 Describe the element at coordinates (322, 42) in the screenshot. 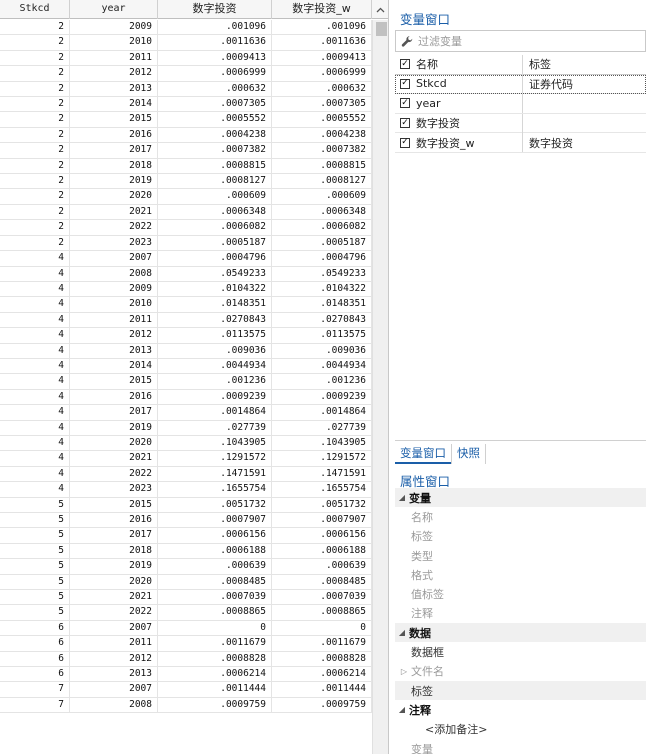

I see `cell-digital-investment-w: .0011636` at that location.